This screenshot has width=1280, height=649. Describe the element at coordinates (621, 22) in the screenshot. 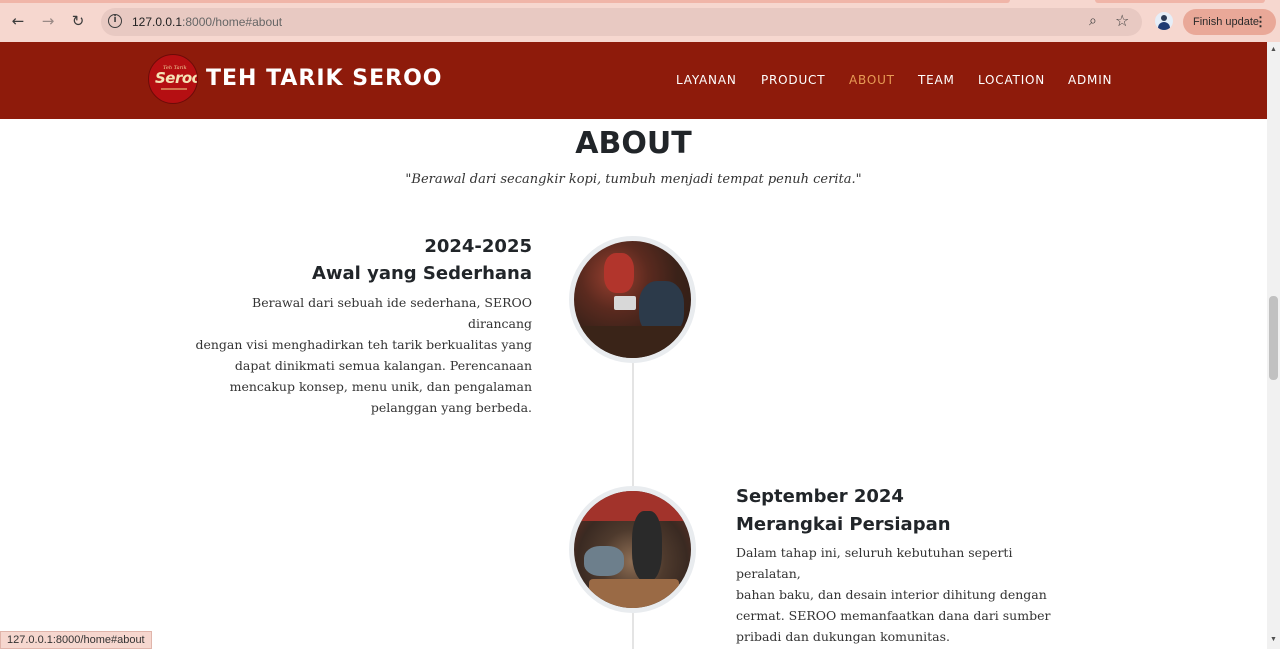

I see `address-bar: i 127.0.0.1:8000/home#about ⌕ ☆` at that location.